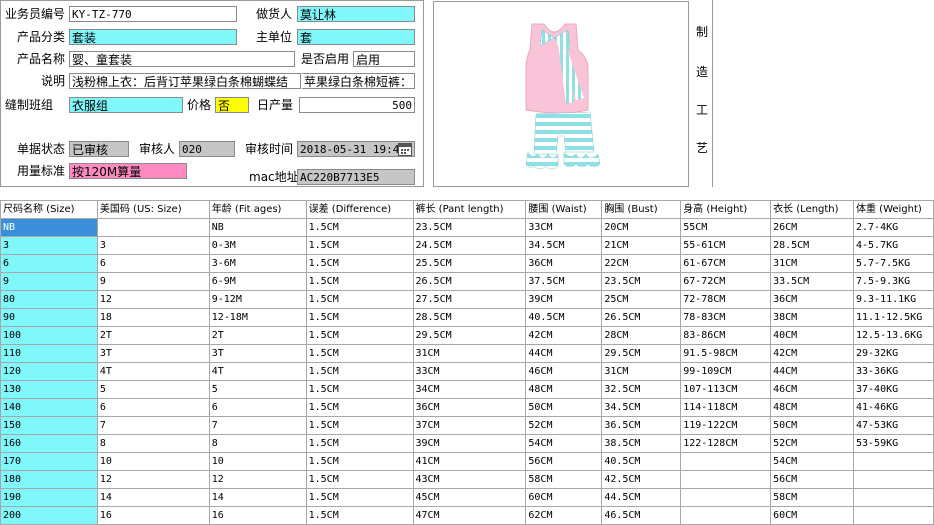  I want to click on table-cell: 45CM, so click(469, 497).